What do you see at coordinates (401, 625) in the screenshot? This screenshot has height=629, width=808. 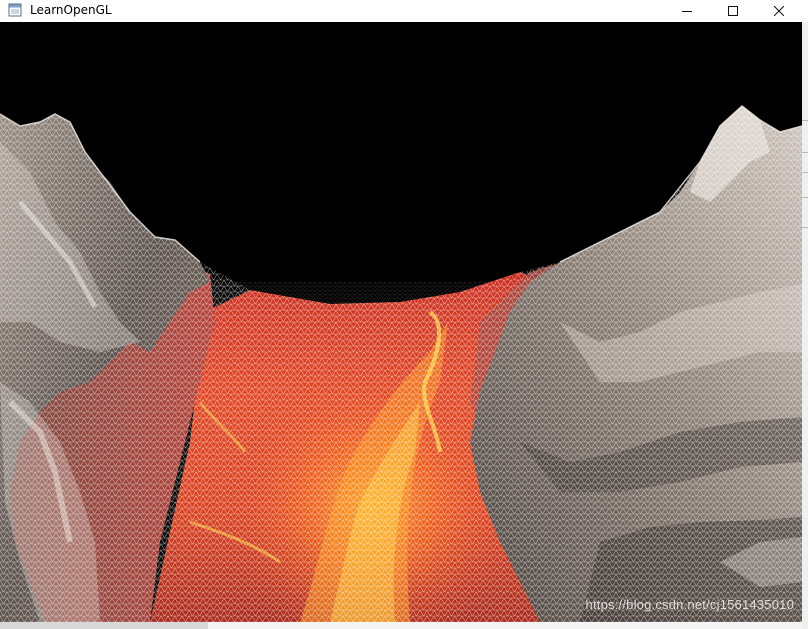 I see `window-bottom-edge` at bounding box center [401, 625].